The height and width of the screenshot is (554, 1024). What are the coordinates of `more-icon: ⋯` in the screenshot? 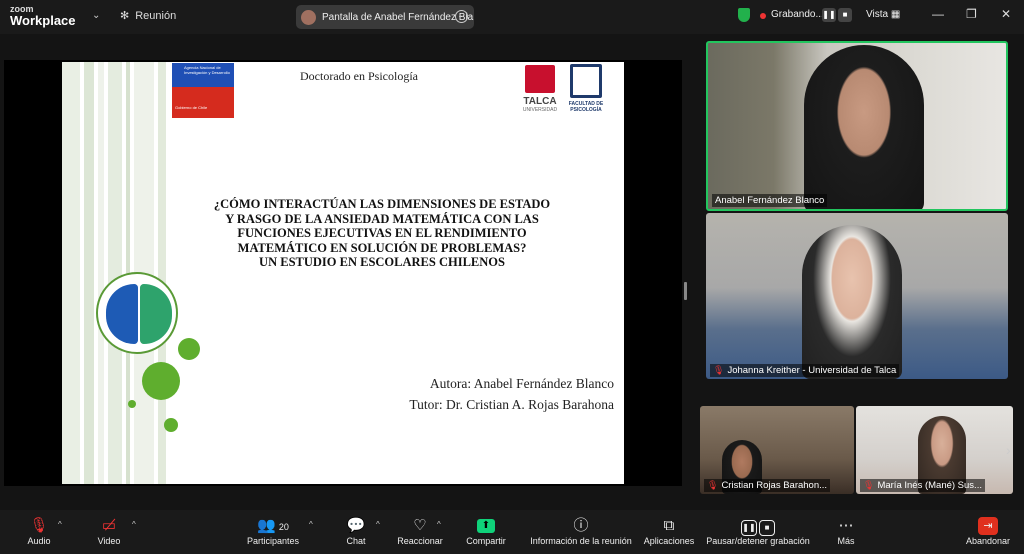 It's located at (846, 525).